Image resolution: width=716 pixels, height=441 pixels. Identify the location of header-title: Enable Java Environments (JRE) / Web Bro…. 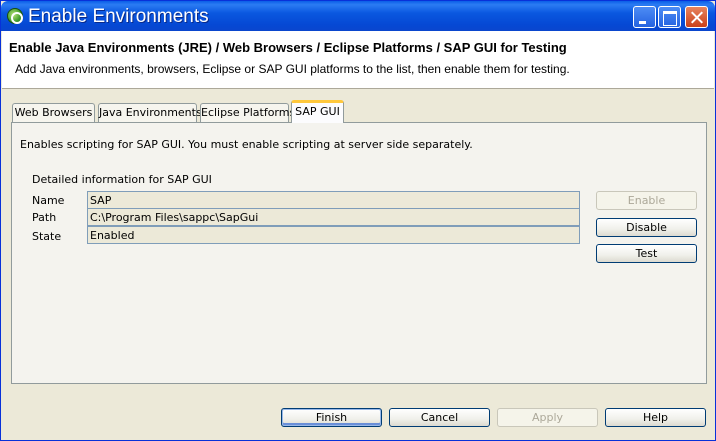
(288, 47).